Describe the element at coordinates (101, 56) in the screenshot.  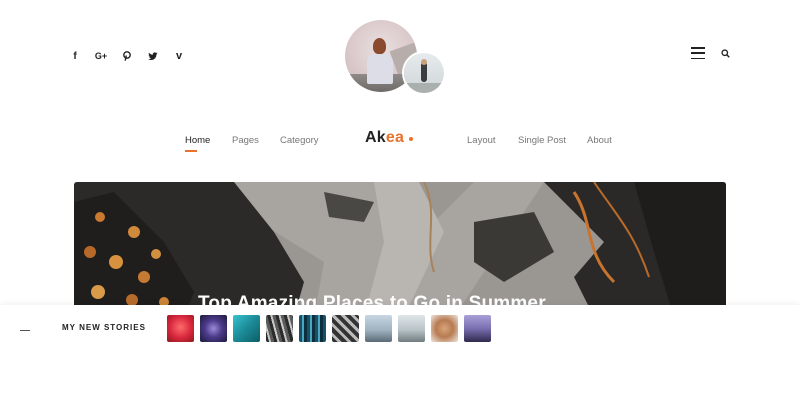
I see `google-plus-icon: G+` at that location.